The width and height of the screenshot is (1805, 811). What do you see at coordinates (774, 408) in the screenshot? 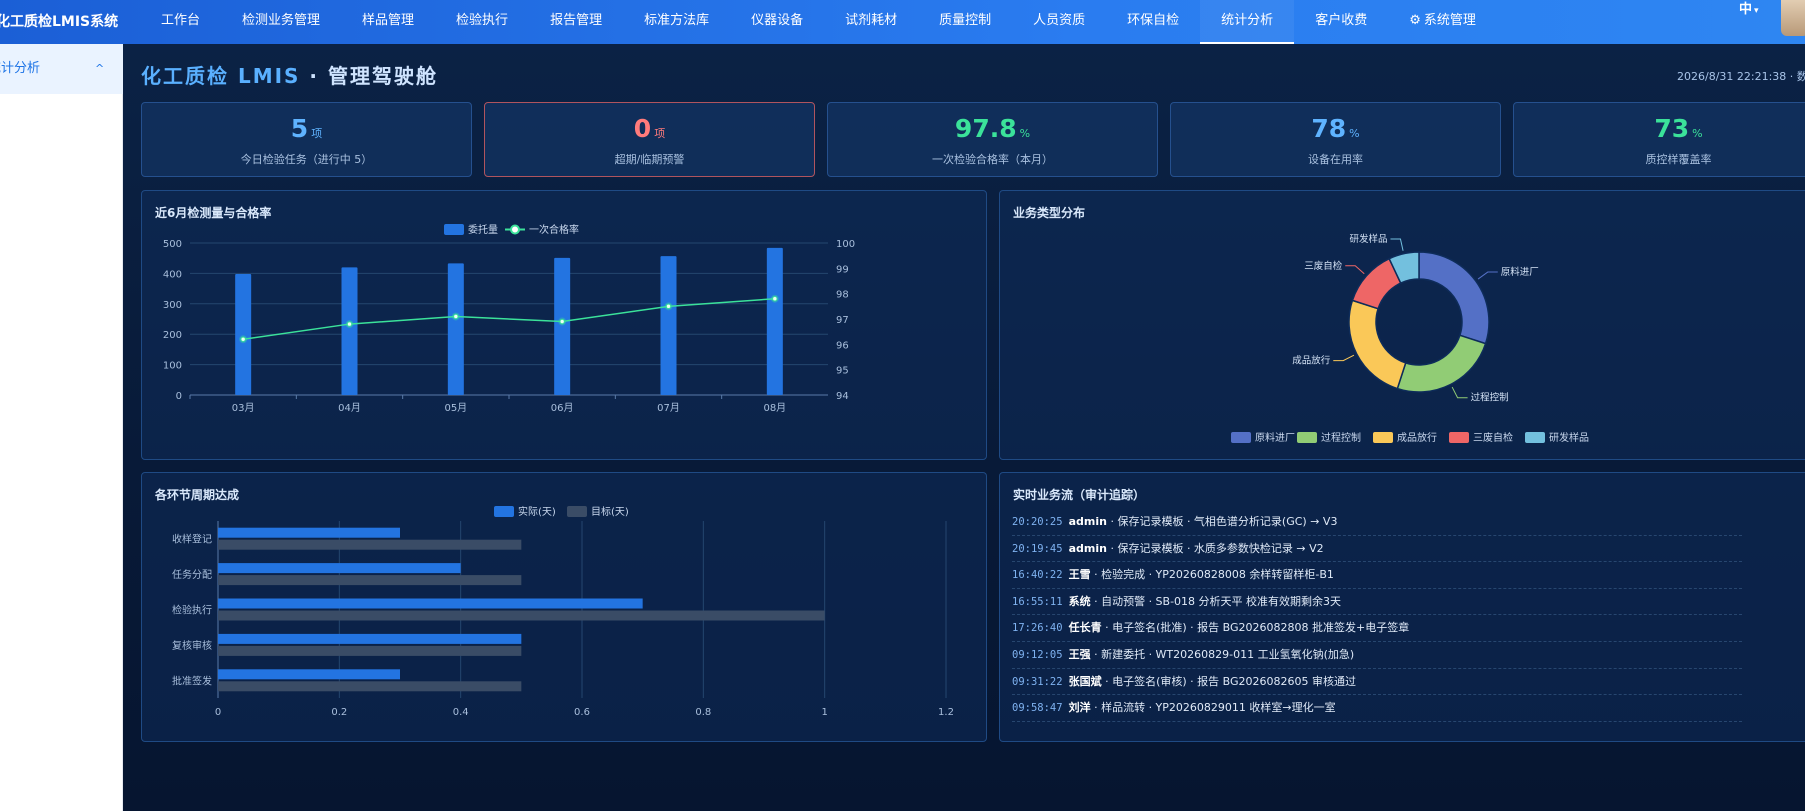
I see `x-tick-label: 08月` at bounding box center [774, 408].